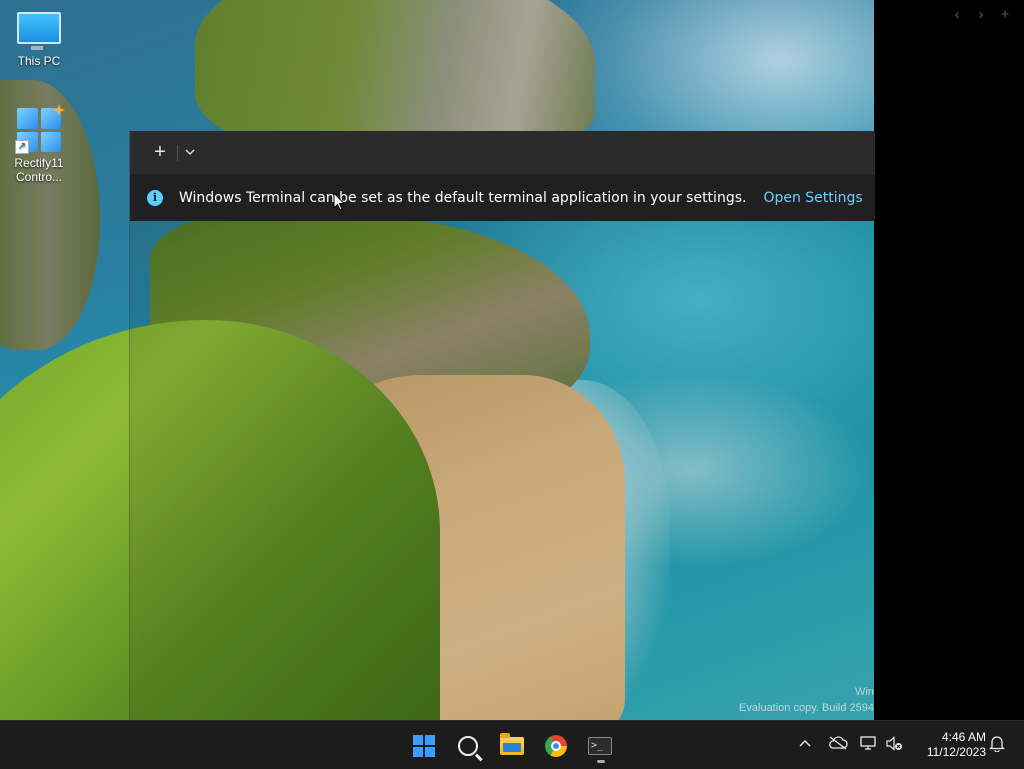 The height and width of the screenshot is (769, 1024). I want to click on chrome-button, so click(556, 746).